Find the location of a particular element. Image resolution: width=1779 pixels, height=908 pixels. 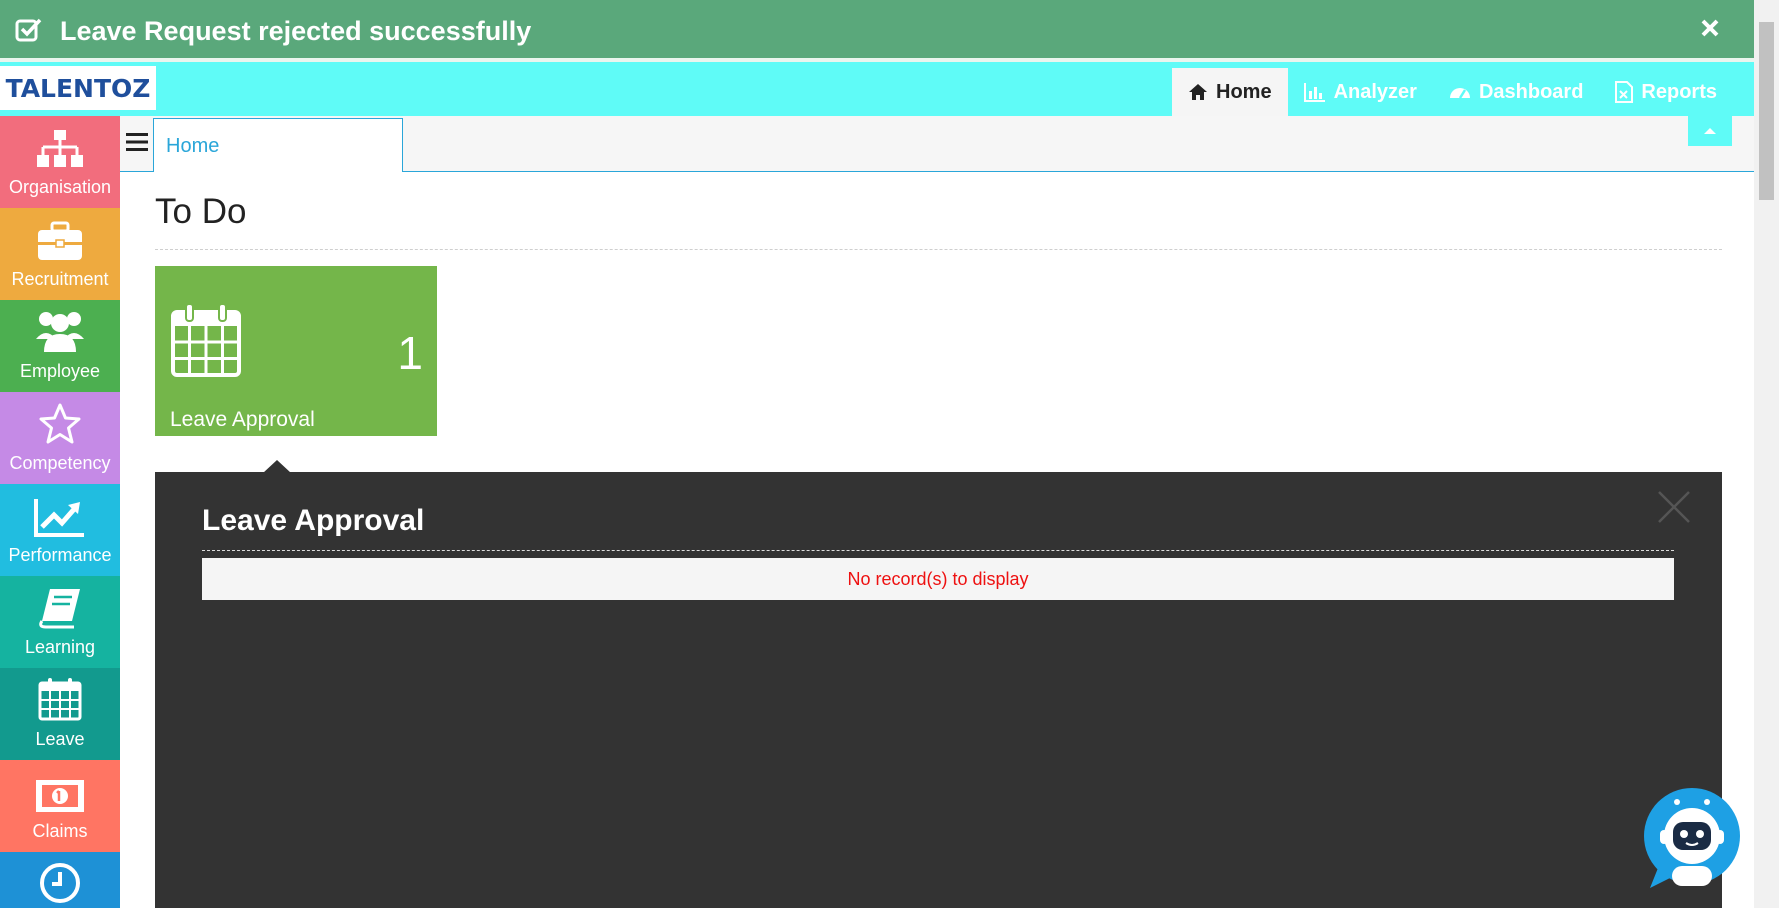

empty-records-message: No record(s) to display is located at coordinates (938, 579).